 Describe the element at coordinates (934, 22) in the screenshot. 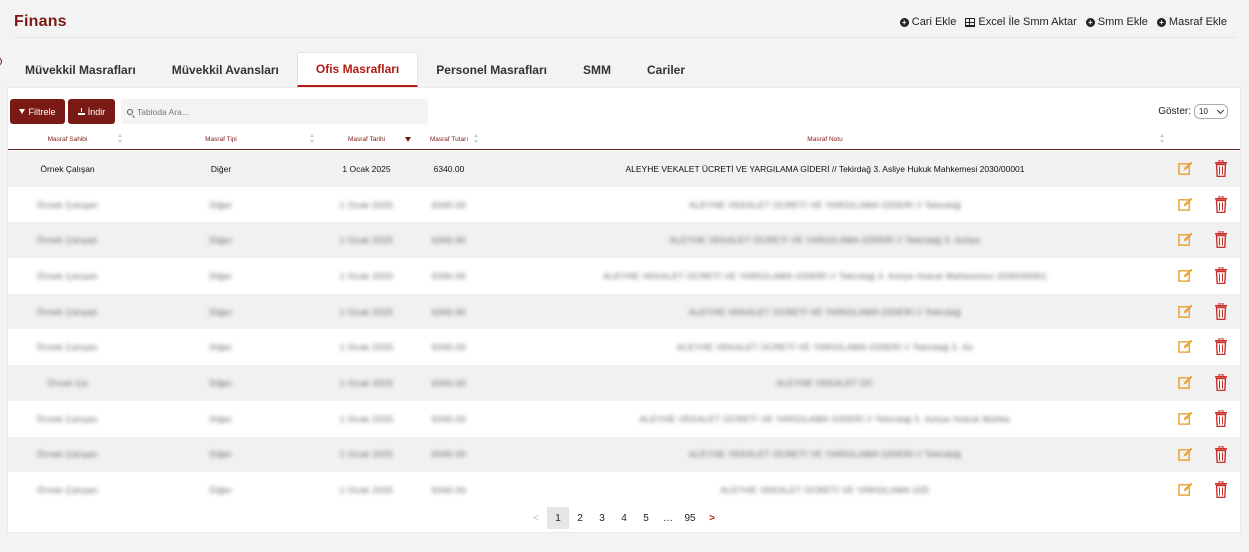

I see `add-account-label: Cari Ekle` at that location.